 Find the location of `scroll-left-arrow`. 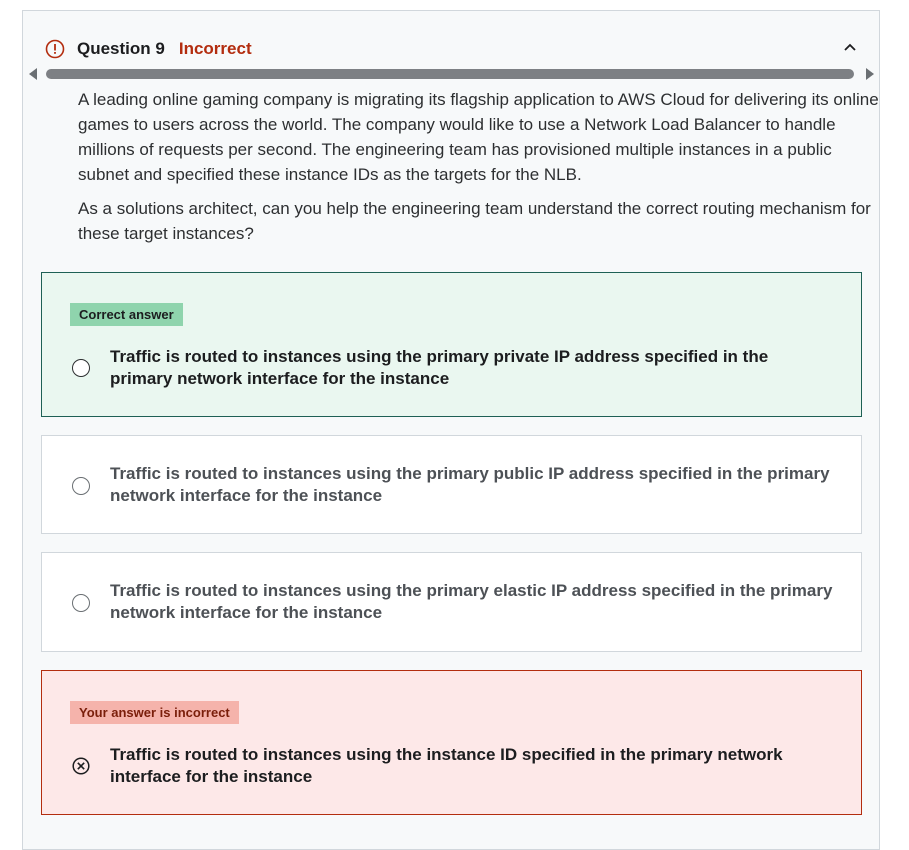

scroll-left-arrow is located at coordinates (33, 74).